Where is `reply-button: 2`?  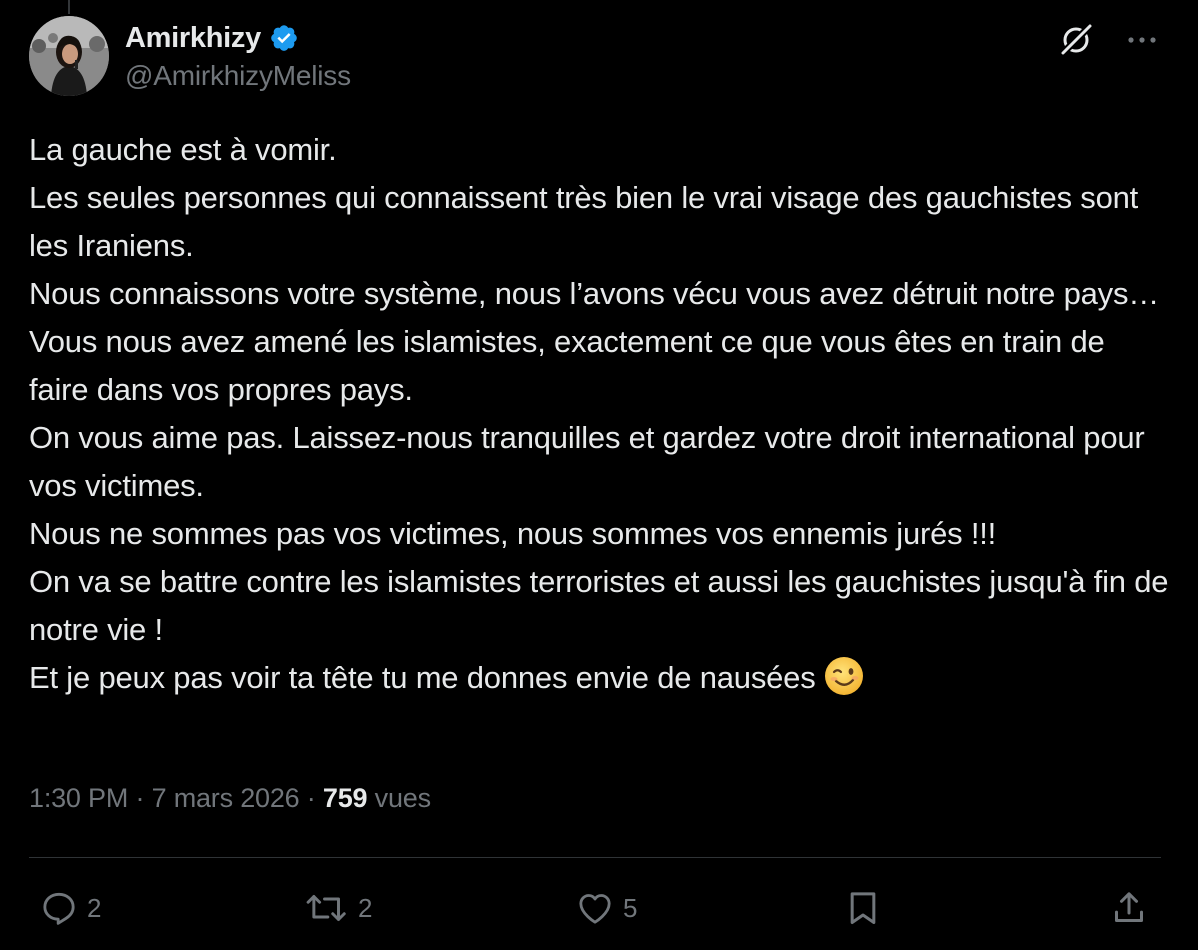
reply-button: 2 is located at coordinates (70, 908).